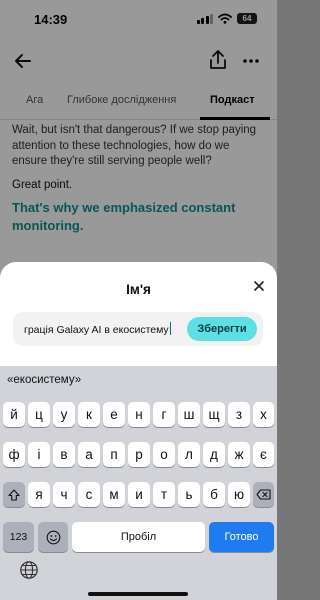  I want to click on key: в, so click(64, 454).